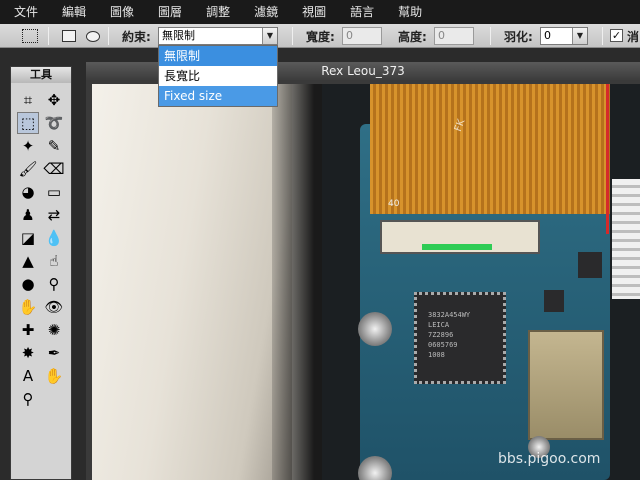 The image size is (640, 480). What do you see at coordinates (28, 399) in the screenshot?
I see `zoom-icon: ⚲` at bounding box center [28, 399].